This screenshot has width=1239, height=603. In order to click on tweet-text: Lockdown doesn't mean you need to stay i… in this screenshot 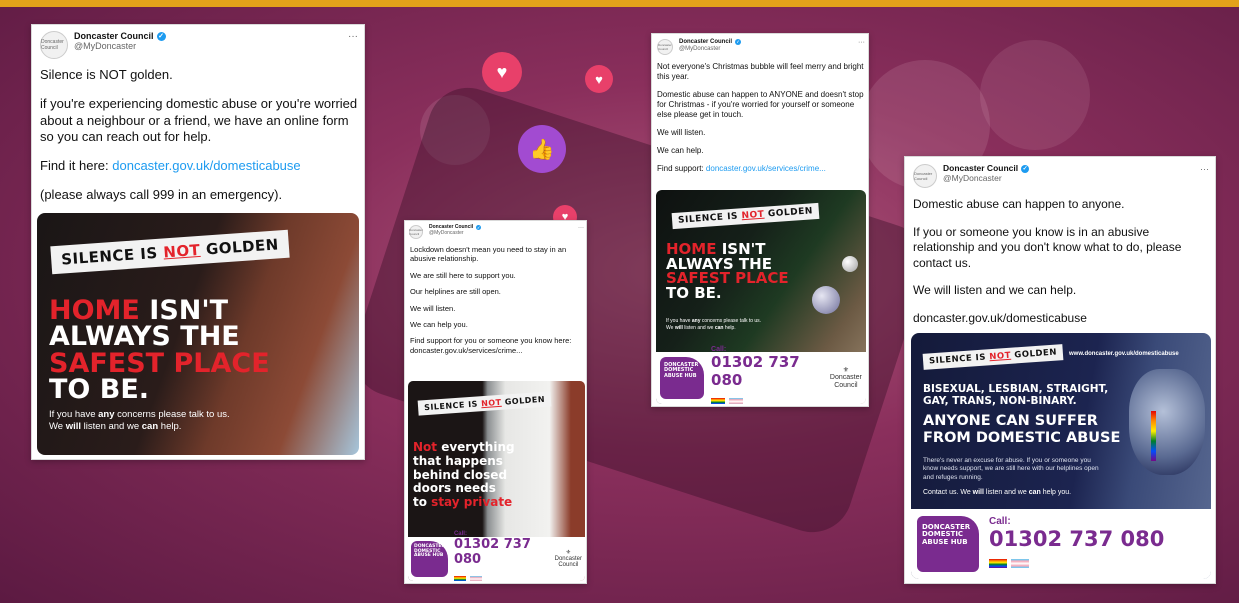, I will do `click(488, 254)`.